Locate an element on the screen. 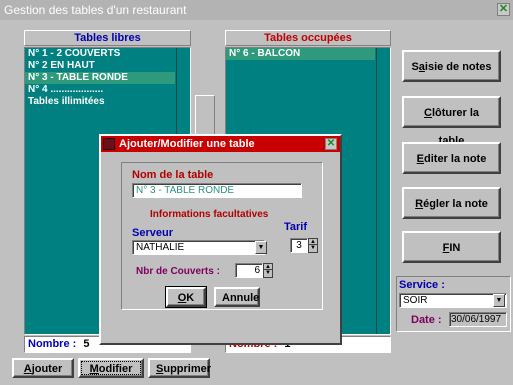 This screenshot has height=385, width=513. server-select: NATHALIE is located at coordinates (198, 247).